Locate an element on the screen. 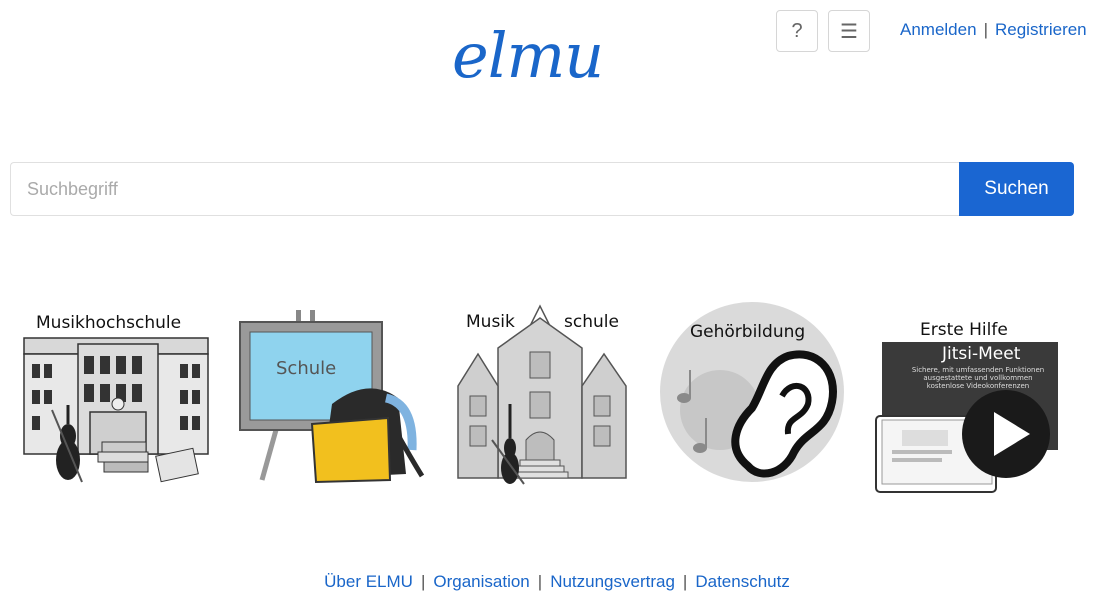  tile-gehoerbildung: Gehörbildung is located at coordinates (760, 400).